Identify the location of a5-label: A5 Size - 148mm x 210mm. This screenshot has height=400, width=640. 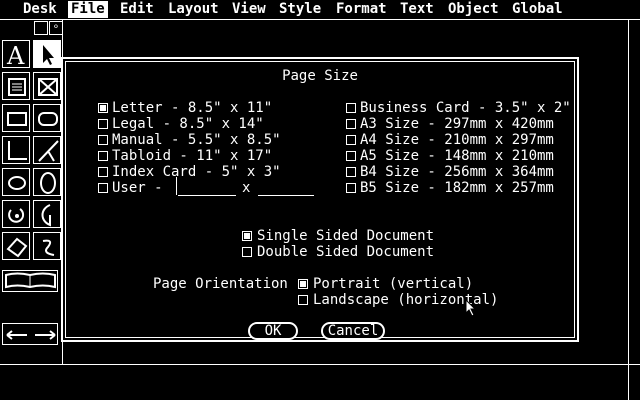
(457, 156).